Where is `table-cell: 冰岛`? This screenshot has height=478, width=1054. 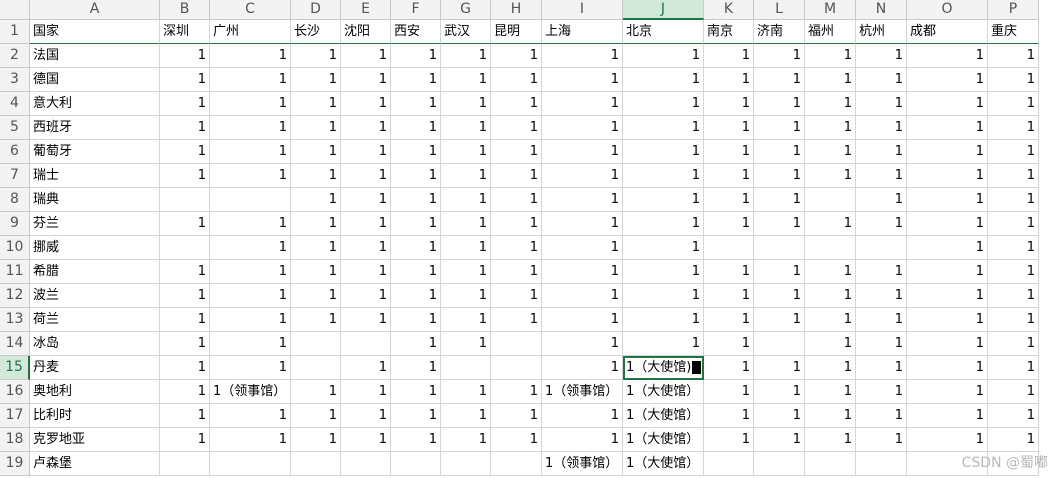 table-cell: 冰岛 is located at coordinates (95, 344).